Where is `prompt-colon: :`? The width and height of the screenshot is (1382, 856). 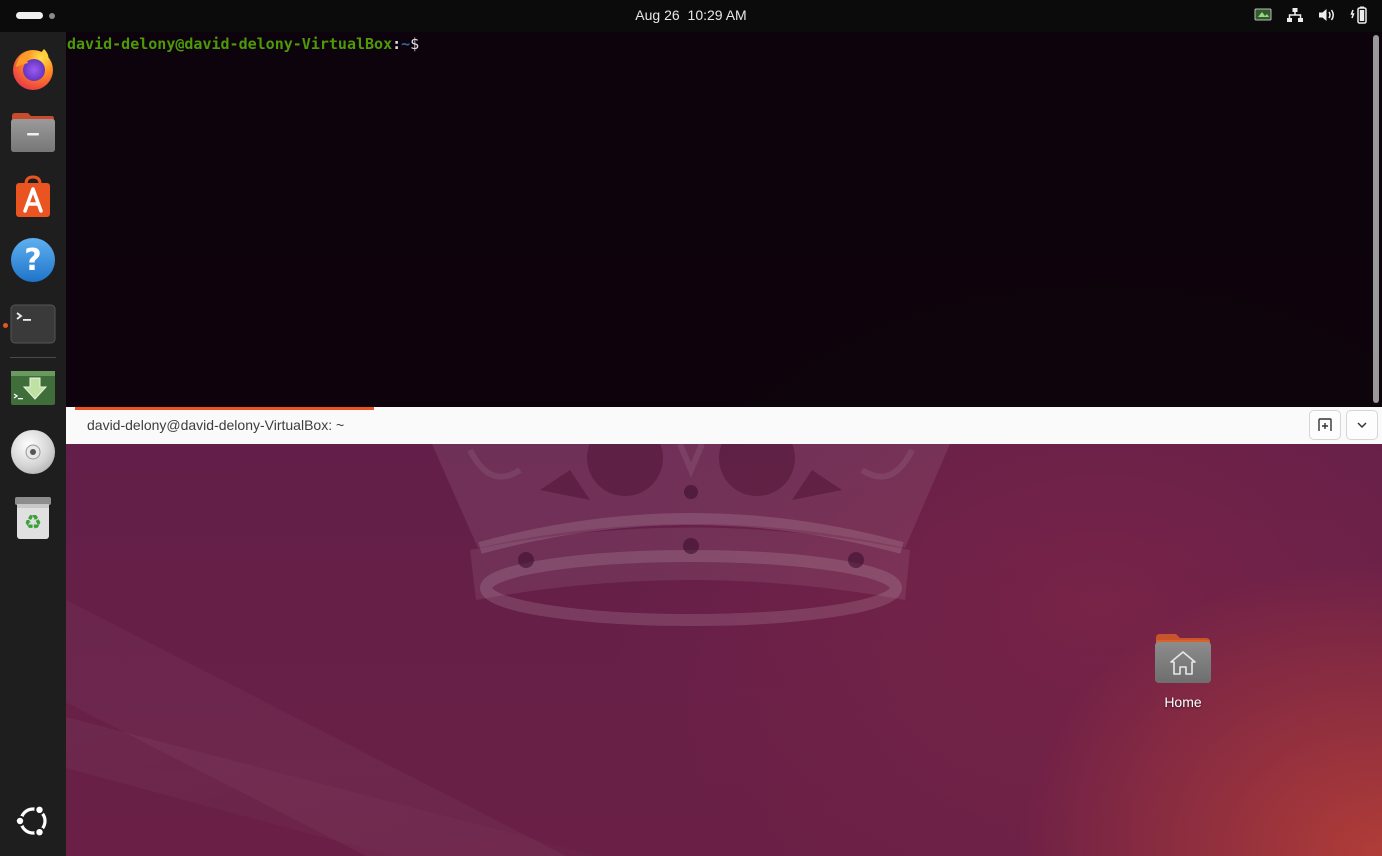
prompt-colon: : is located at coordinates (397, 44).